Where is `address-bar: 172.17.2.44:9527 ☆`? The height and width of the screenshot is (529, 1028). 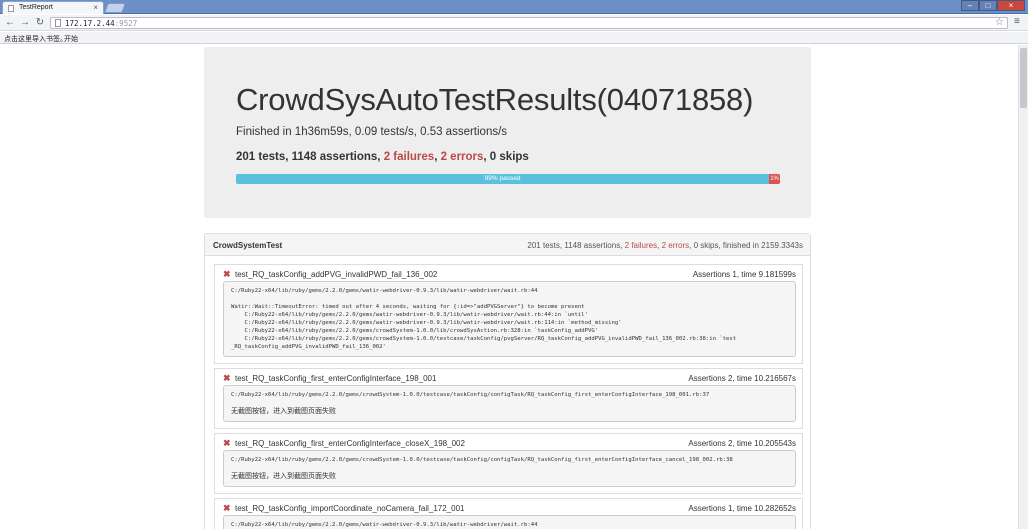 address-bar: 172.17.2.44:9527 ☆ is located at coordinates (529, 23).